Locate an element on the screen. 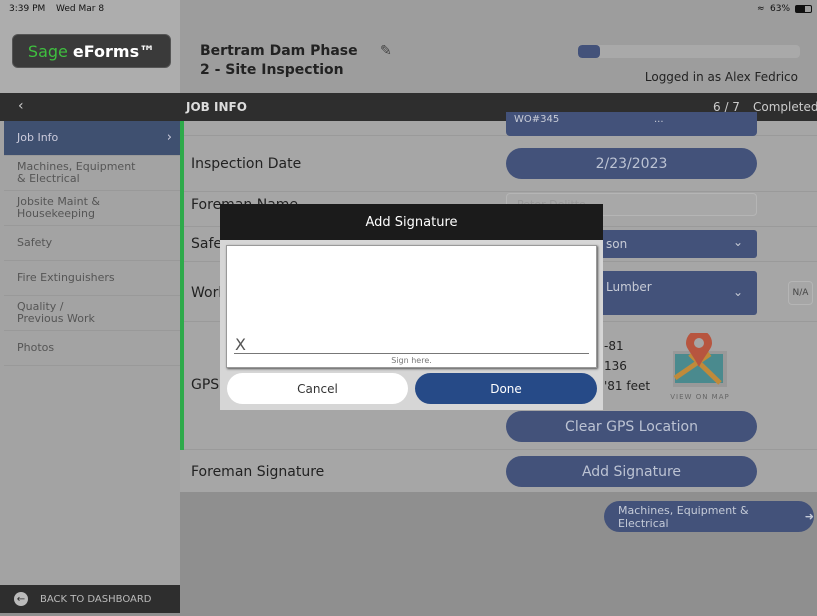 The image size is (817, 616). view-on-map-button: VIEW ON MAP is located at coordinates (700, 365).